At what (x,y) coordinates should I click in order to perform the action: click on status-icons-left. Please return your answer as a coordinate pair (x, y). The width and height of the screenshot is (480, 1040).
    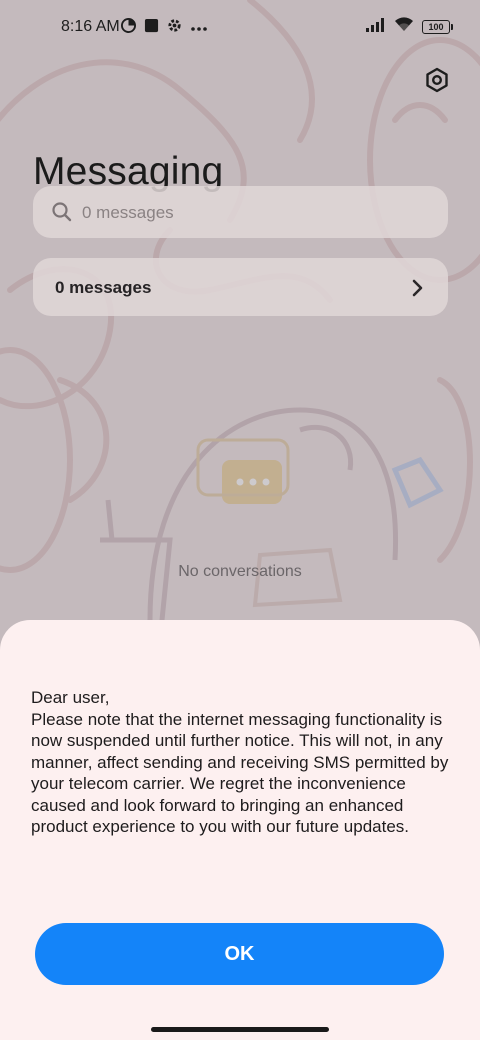
    Looking at the image, I should click on (164, 28).